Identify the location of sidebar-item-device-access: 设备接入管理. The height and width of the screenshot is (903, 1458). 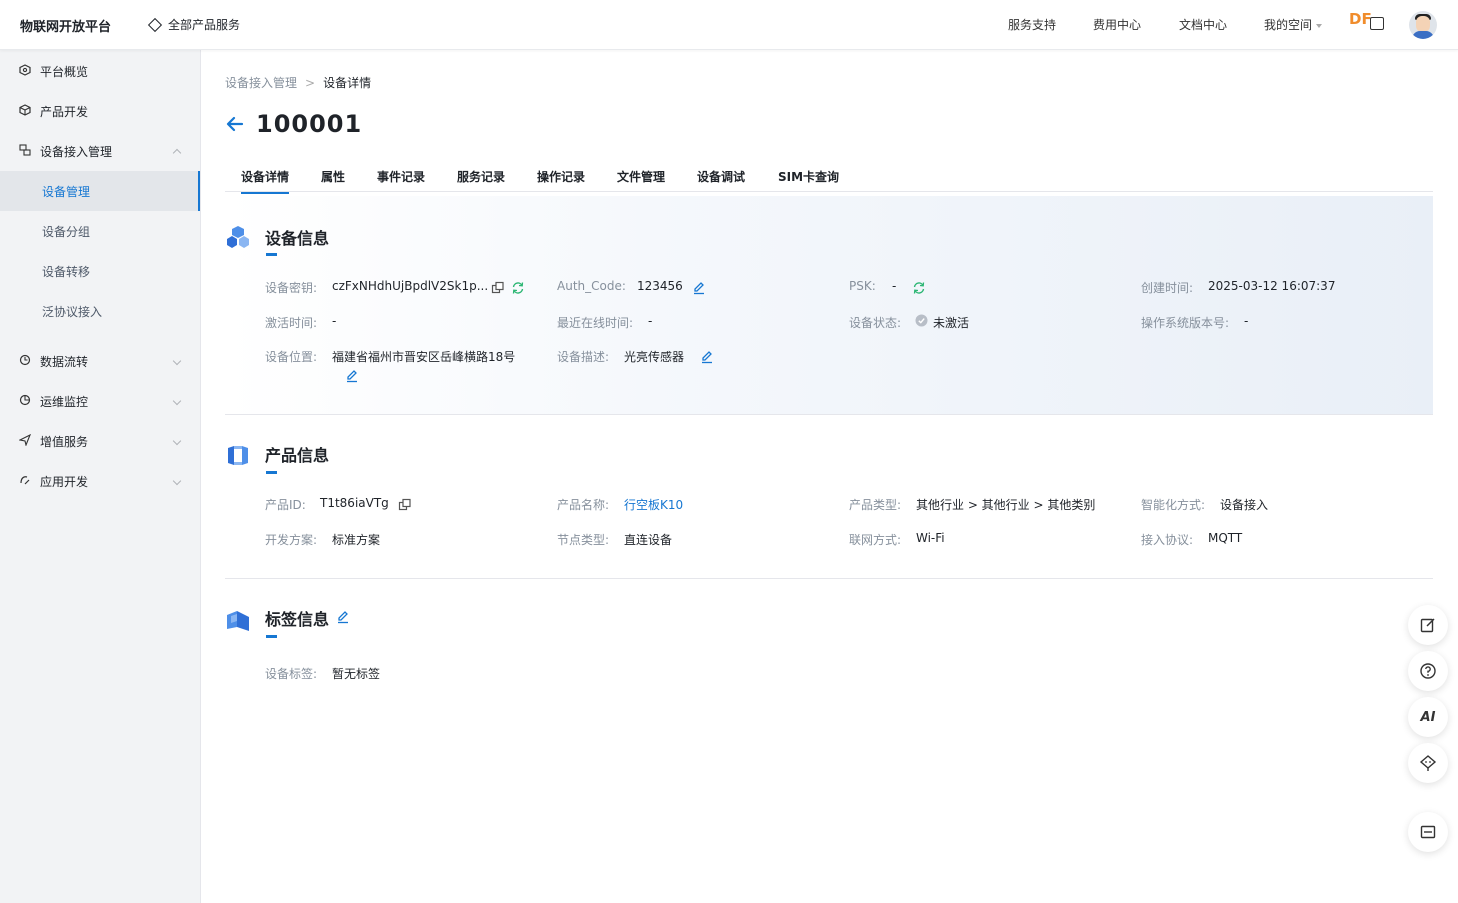
(100, 151).